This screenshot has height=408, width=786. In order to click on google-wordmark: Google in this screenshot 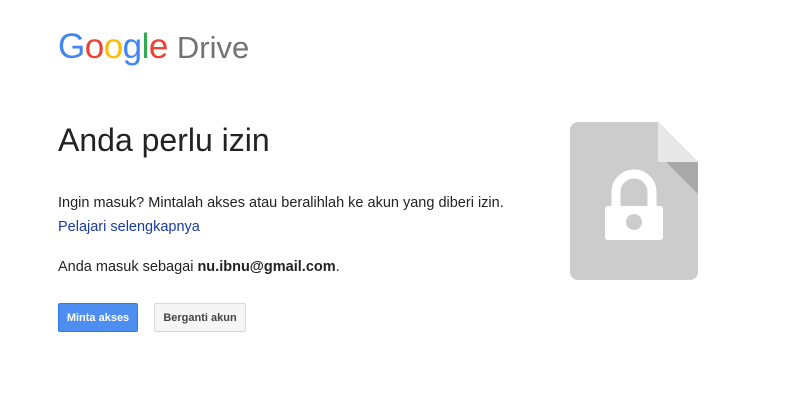, I will do `click(113, 47)`.